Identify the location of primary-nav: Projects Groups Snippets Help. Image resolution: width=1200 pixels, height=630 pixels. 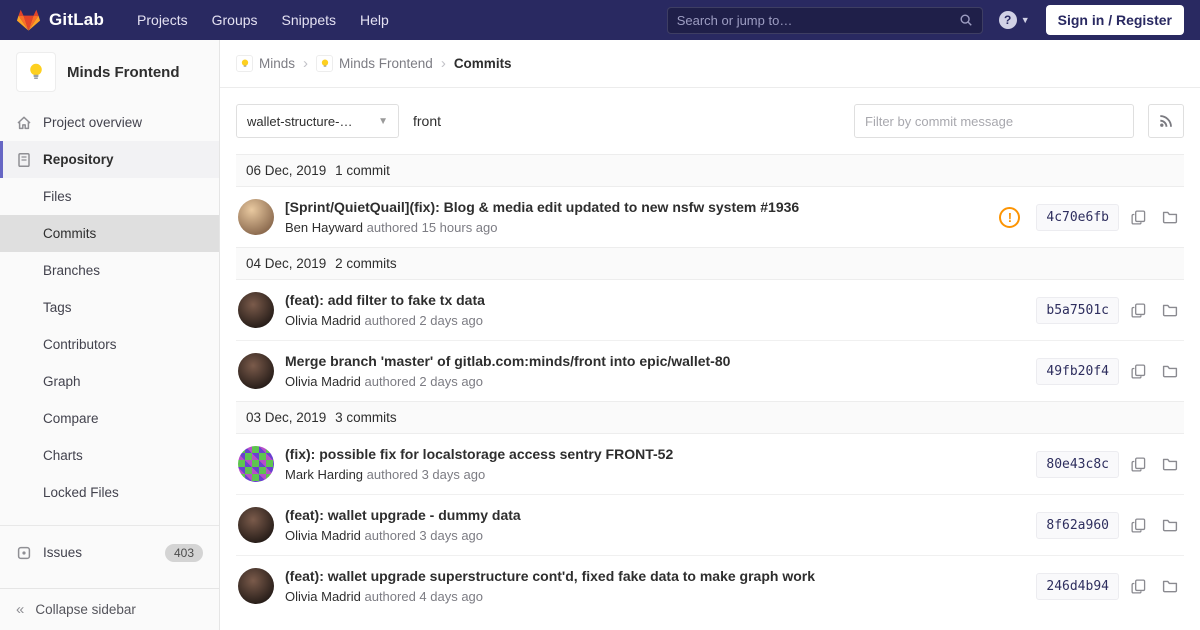
(263, 20).